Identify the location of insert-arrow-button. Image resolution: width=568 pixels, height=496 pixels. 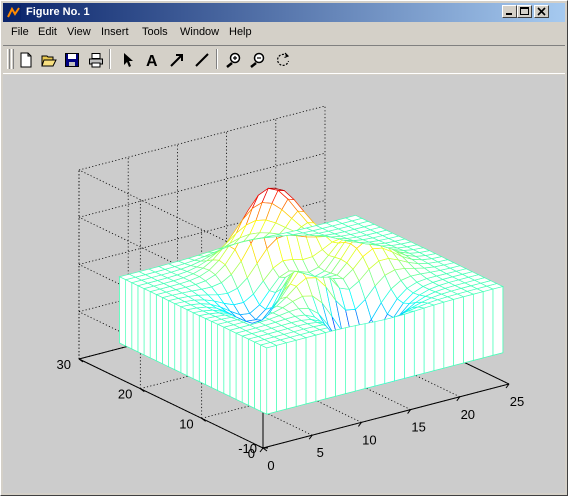
(177, 60).